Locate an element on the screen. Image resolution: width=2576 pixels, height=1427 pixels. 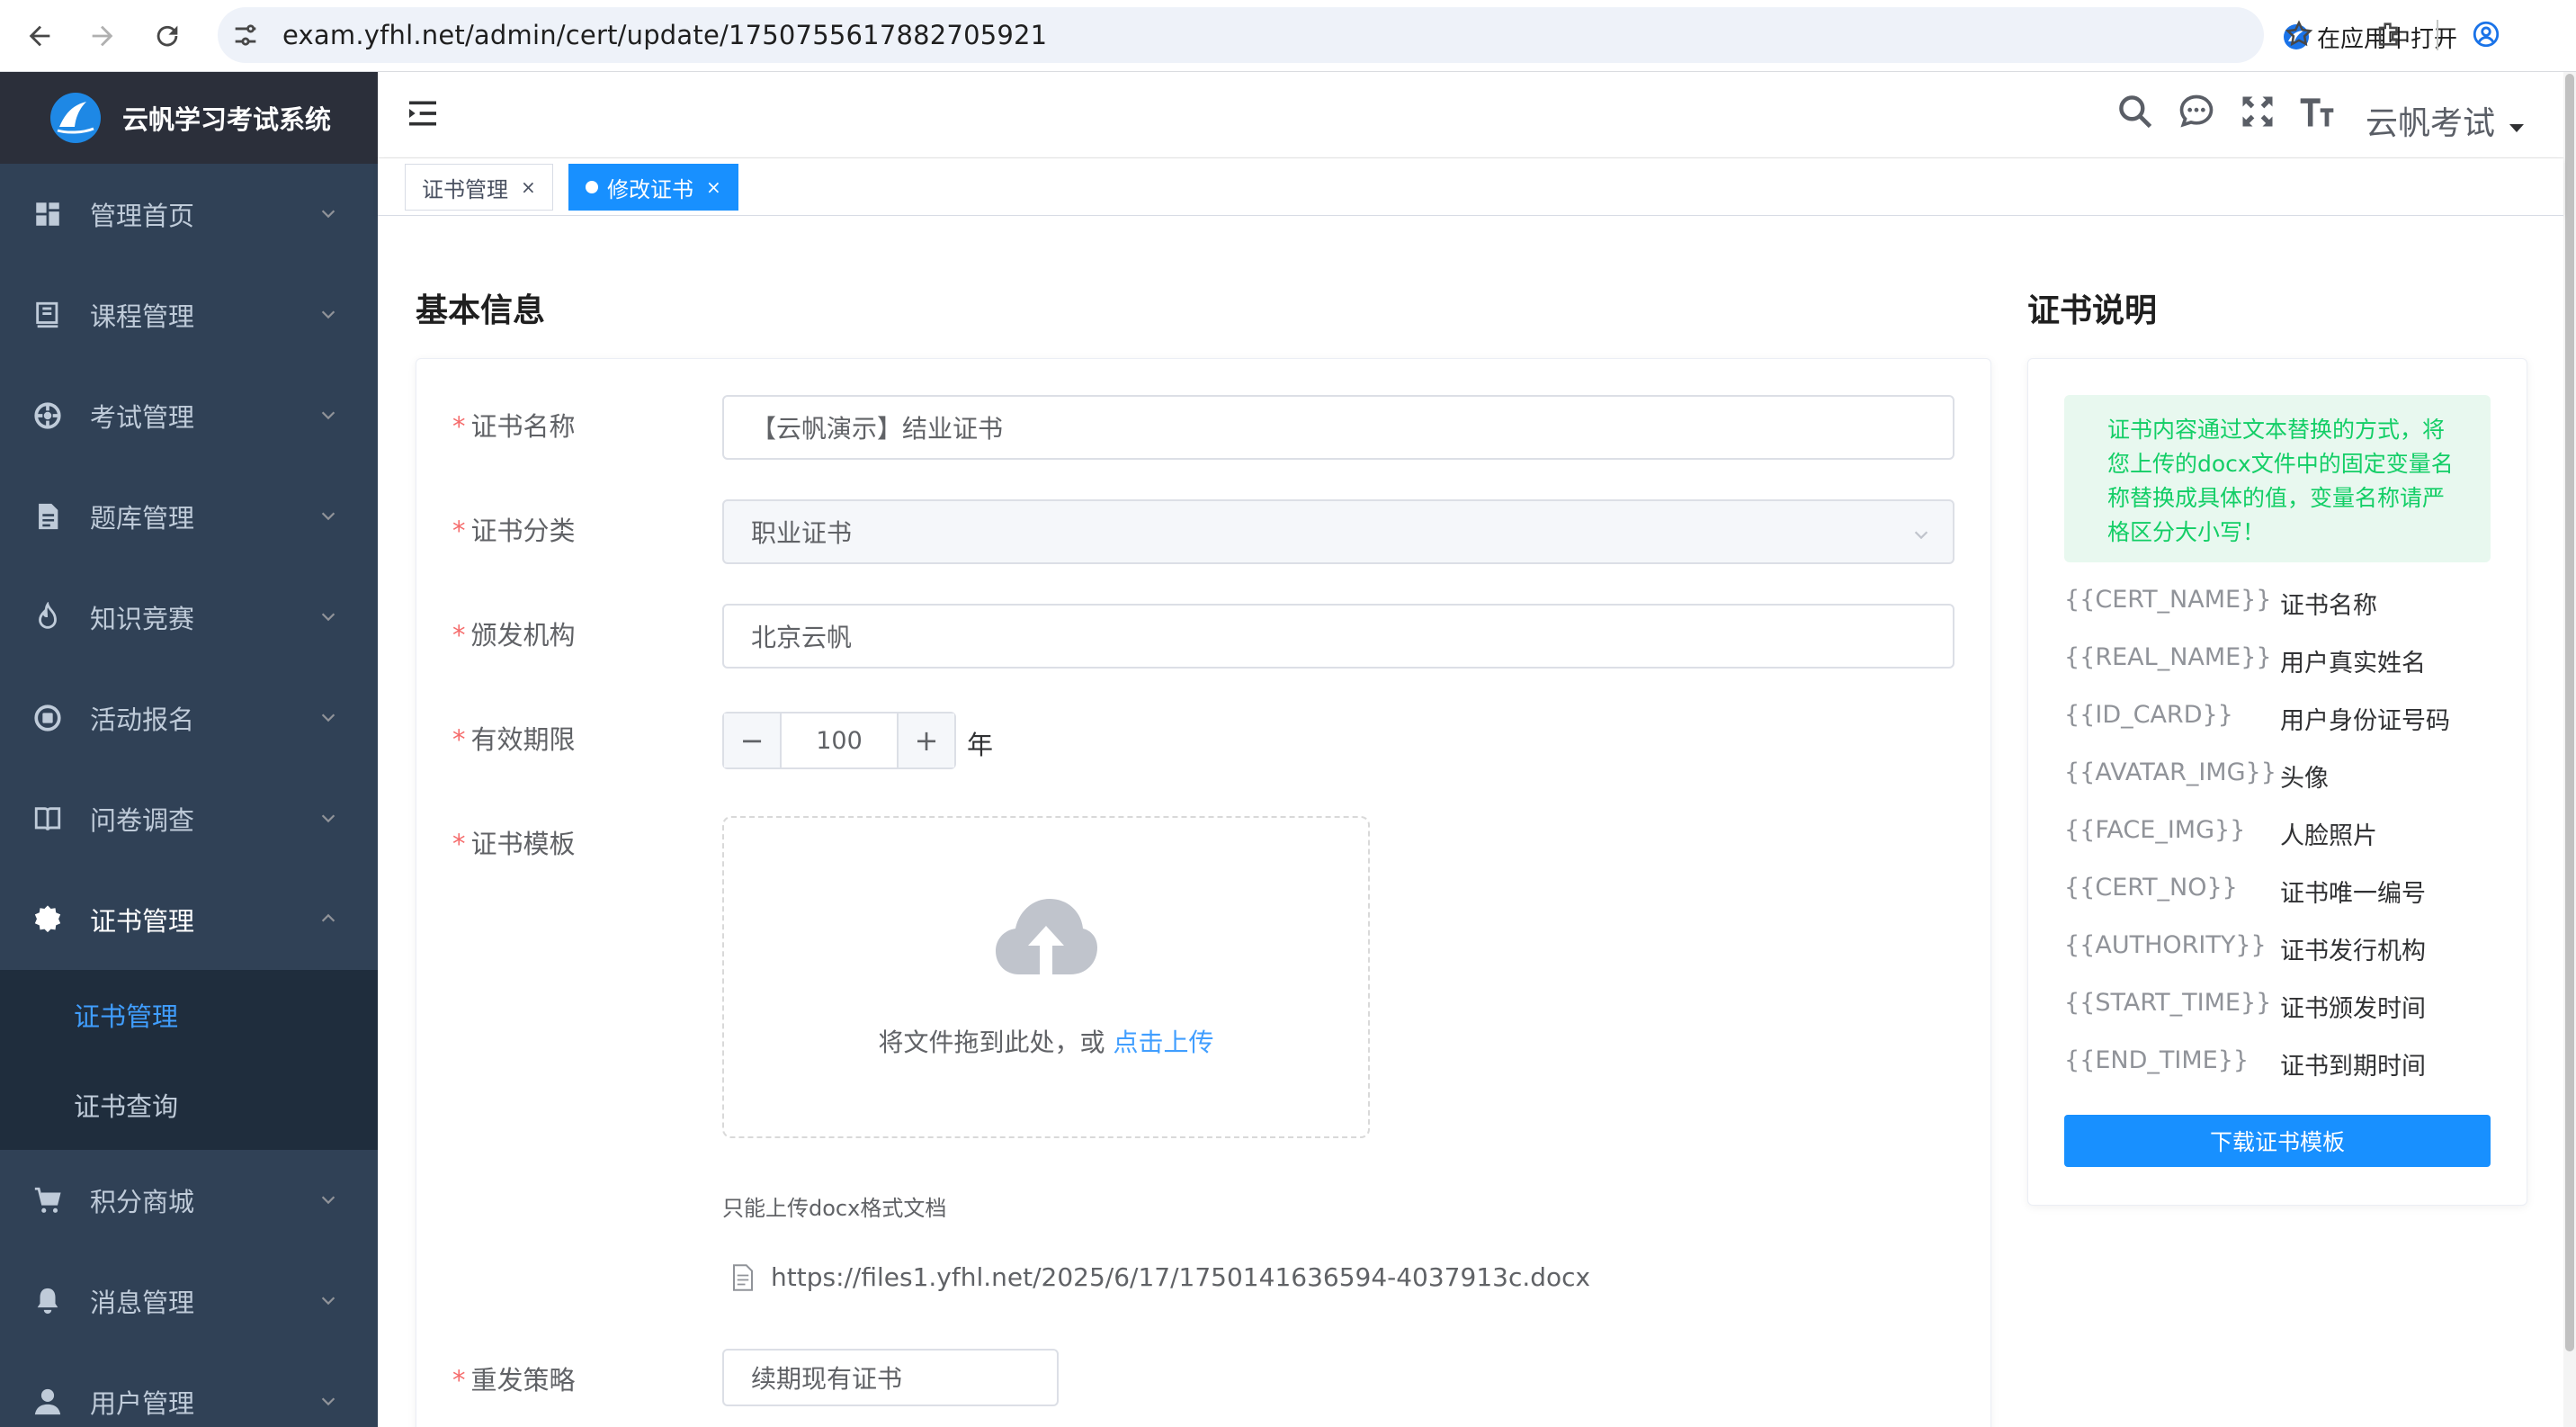
sidebar-item-knowledge-contest: 知识竞赛 is located at coordinates (189, 617).